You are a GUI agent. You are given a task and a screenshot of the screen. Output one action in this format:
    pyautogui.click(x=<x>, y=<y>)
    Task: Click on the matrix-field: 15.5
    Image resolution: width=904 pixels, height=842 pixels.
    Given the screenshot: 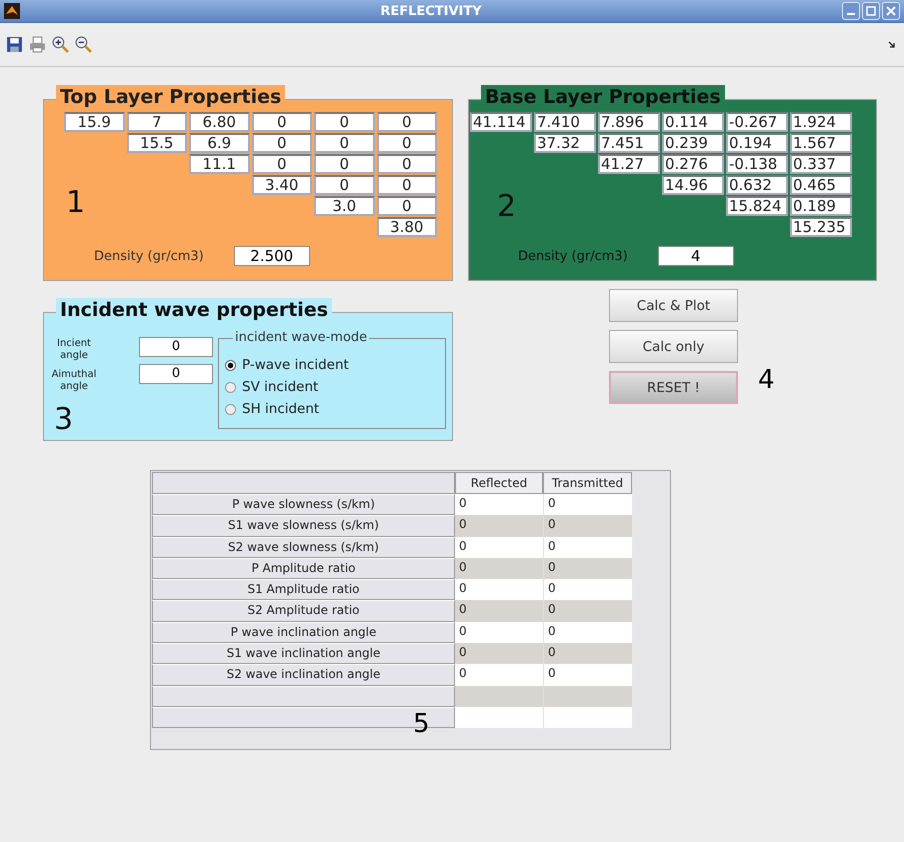 What is the action you would take?
    pyautogui.click(x=156, y=143)
    